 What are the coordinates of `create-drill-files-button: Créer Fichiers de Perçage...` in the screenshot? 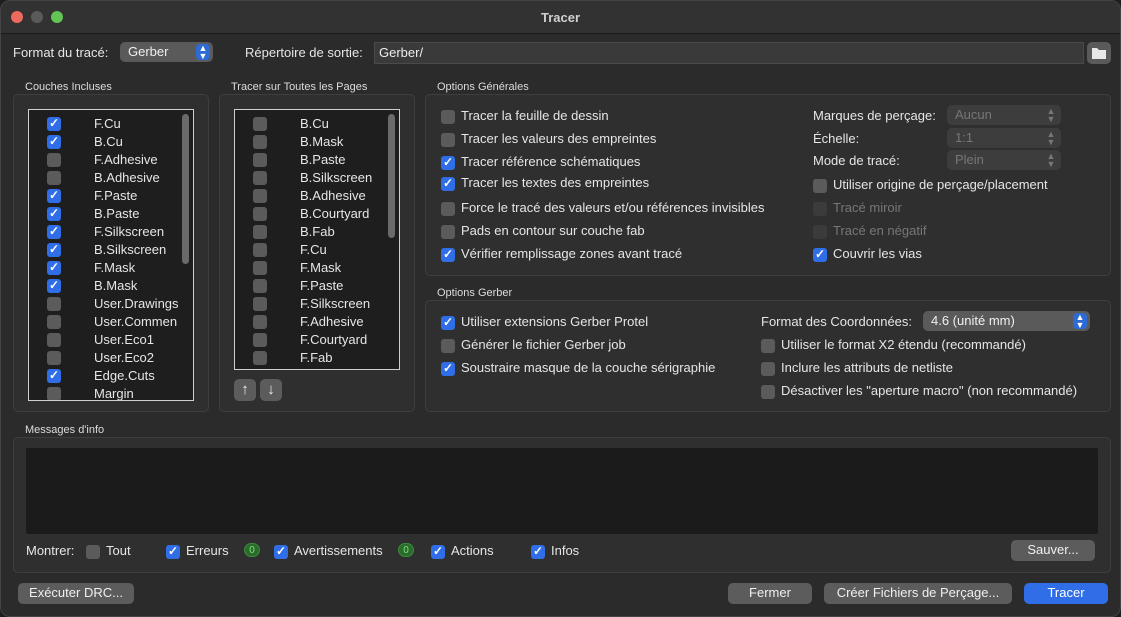 It's located at (918, 593).